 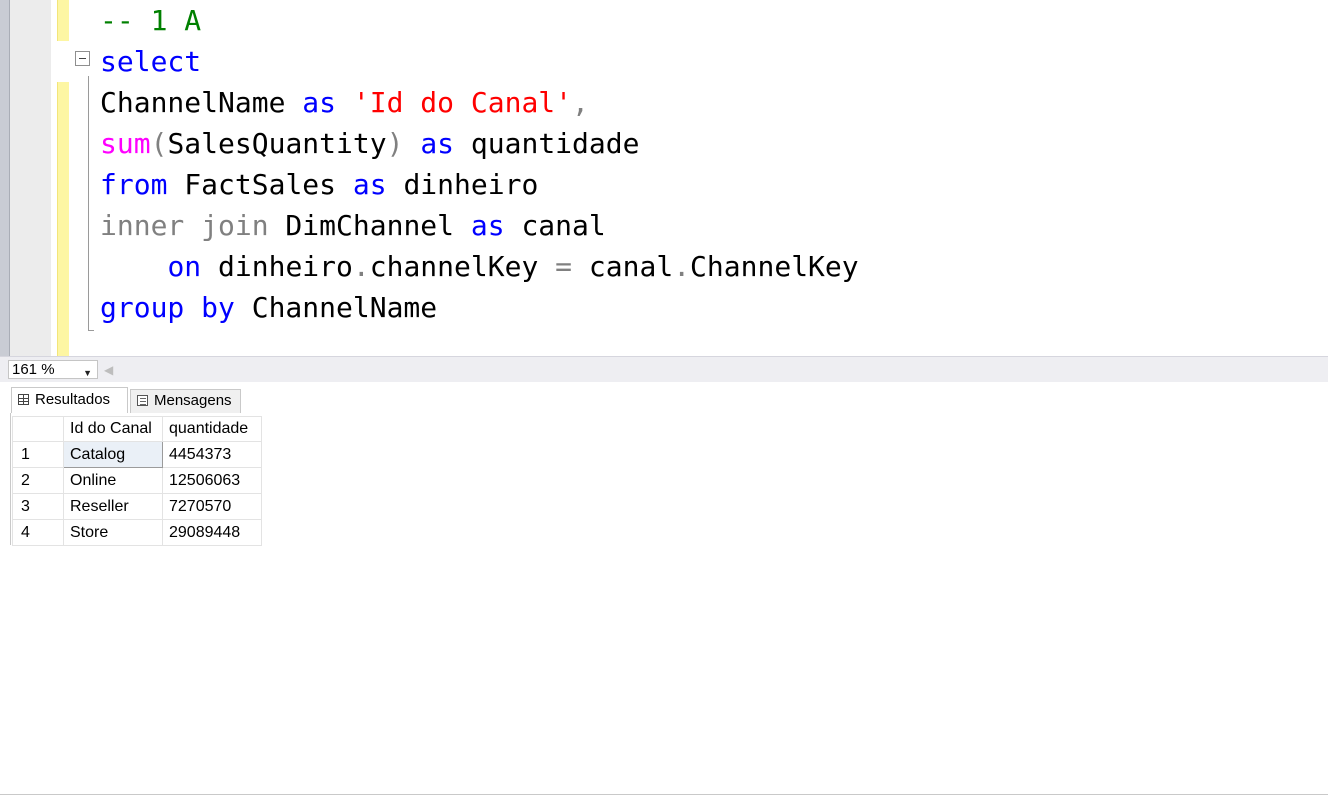 I want to click on outline-line-end, so click(x=91, y=330).